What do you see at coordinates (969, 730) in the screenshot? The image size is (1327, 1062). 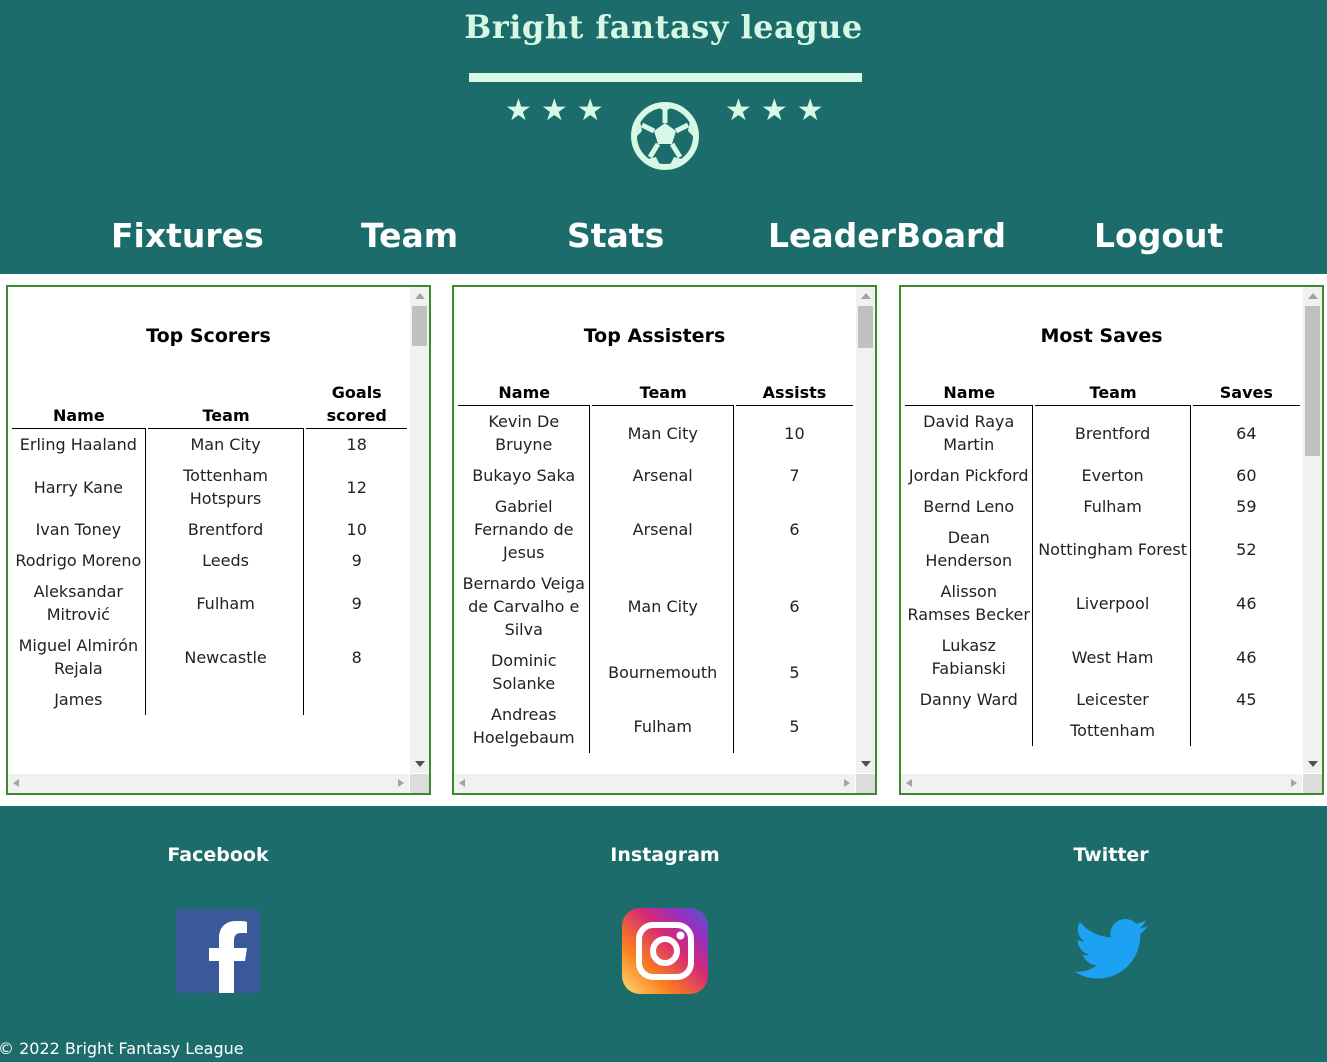 I see `player-name` at bounding box center [969, 730].